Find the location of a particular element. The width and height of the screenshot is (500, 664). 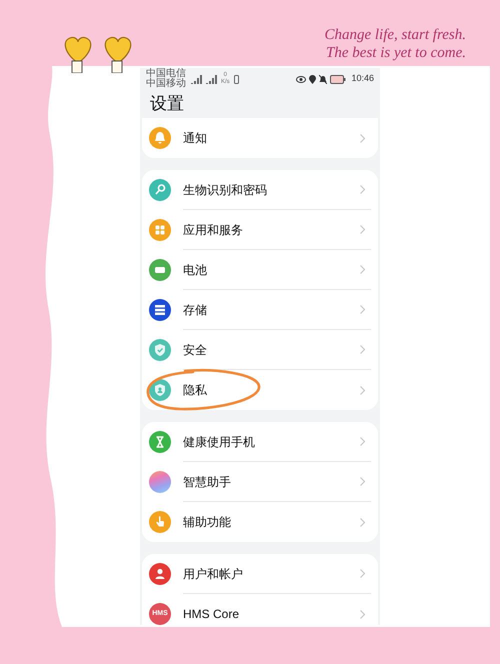

settings-label: 健康使用手机 is located at coordinates (219, 442).